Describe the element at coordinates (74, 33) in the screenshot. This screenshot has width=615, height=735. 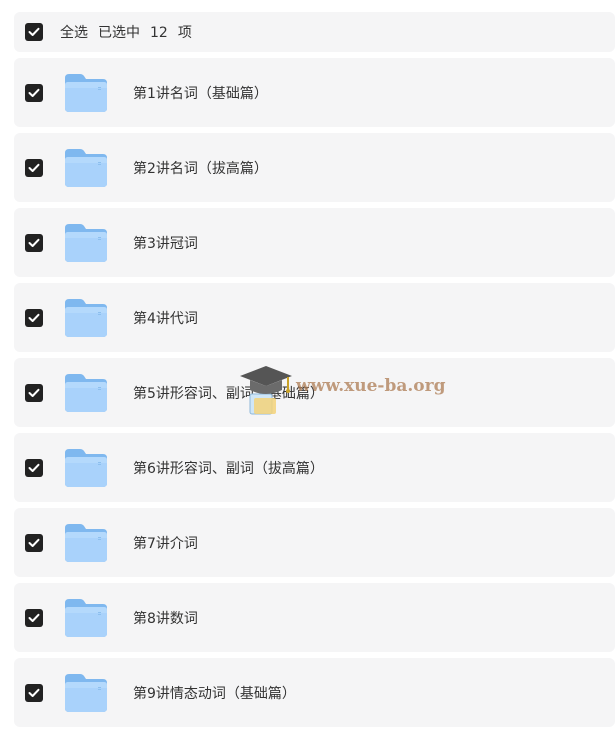
I see `select-all-label: 全选` at that location.